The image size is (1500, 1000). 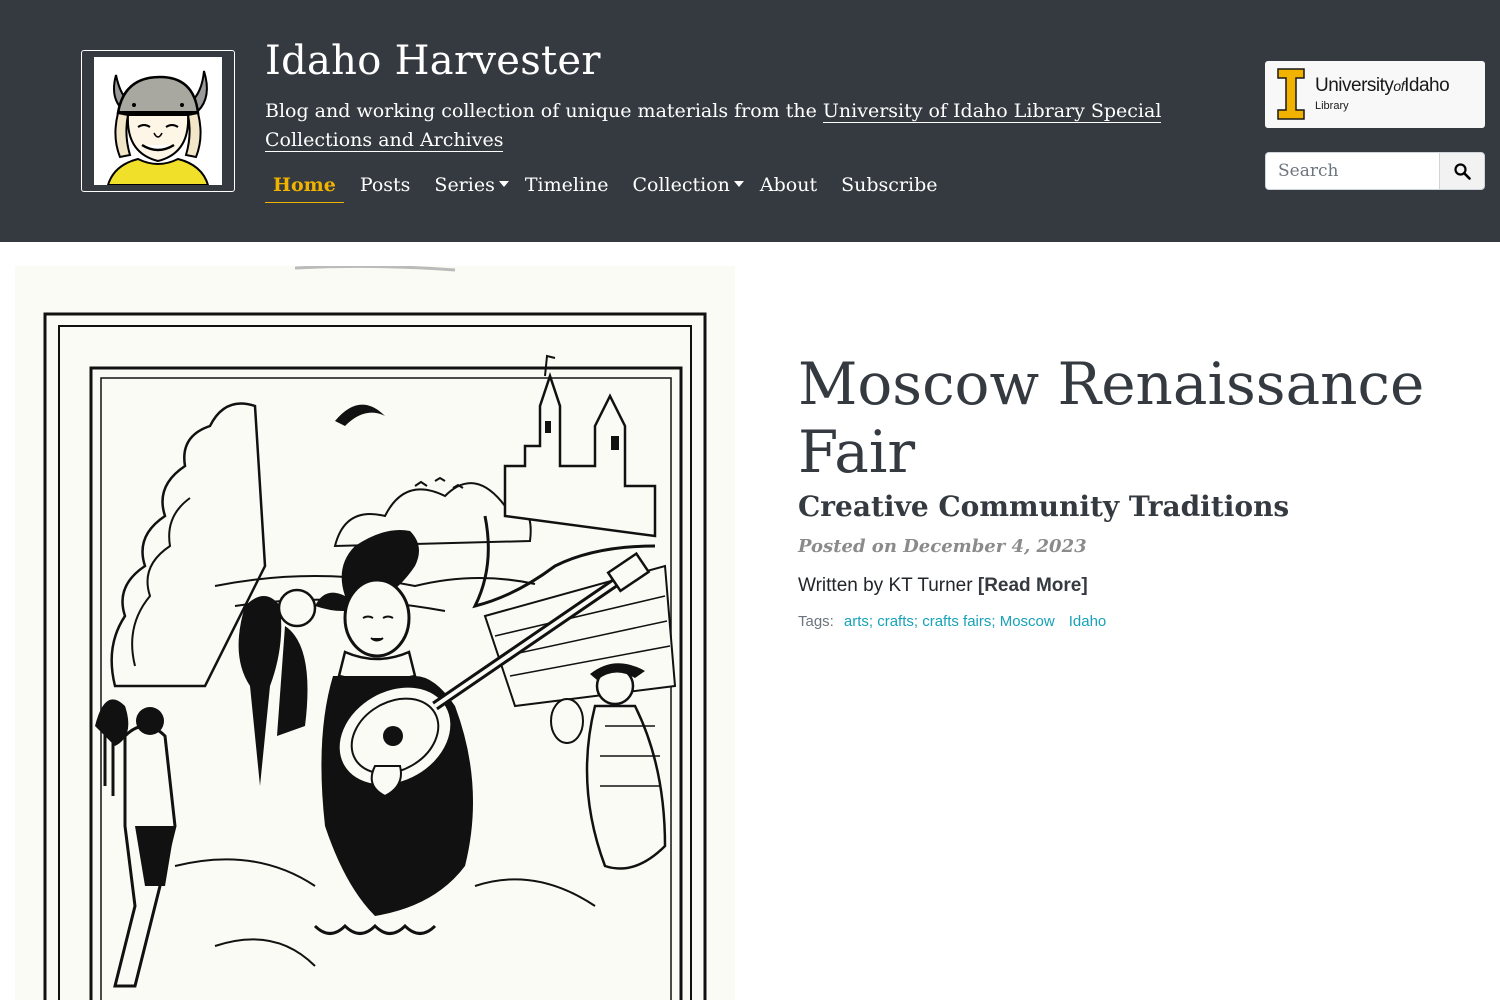 What do you see at coordinates (1352, 171) in the screenshot?
I see `search-input` at bounding box center [1352, 171].